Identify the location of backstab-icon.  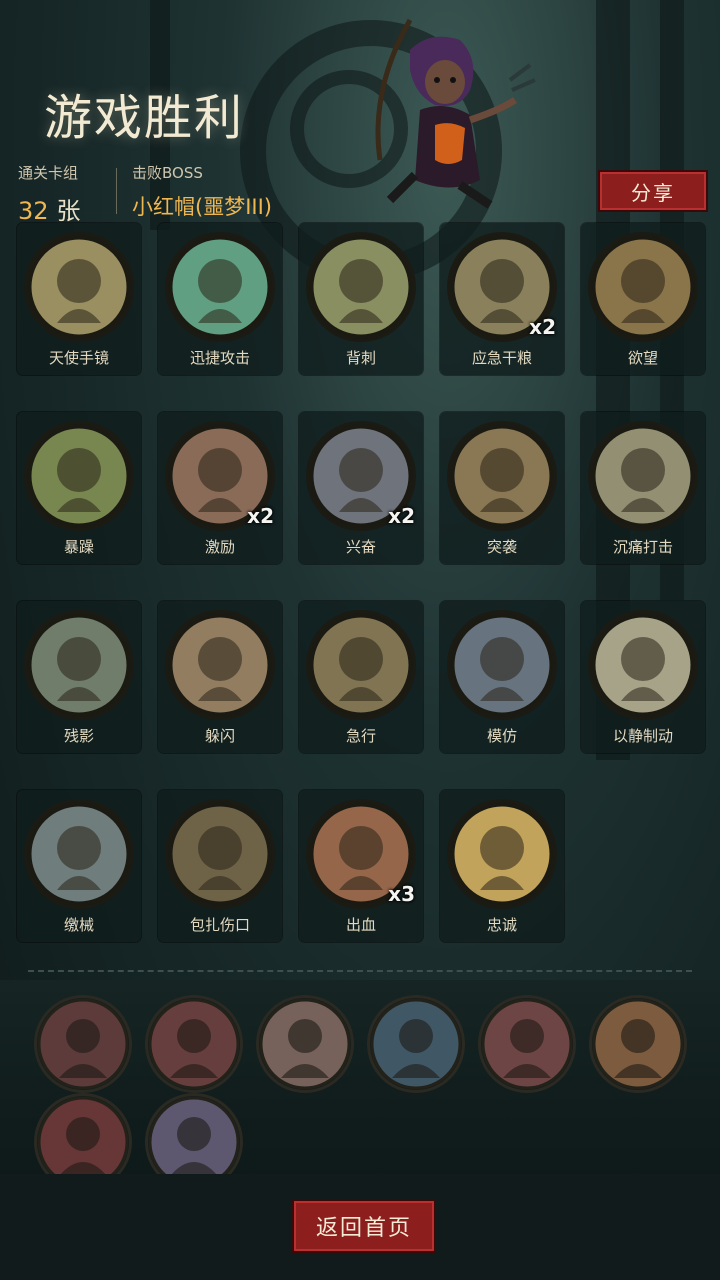
(361, 287).